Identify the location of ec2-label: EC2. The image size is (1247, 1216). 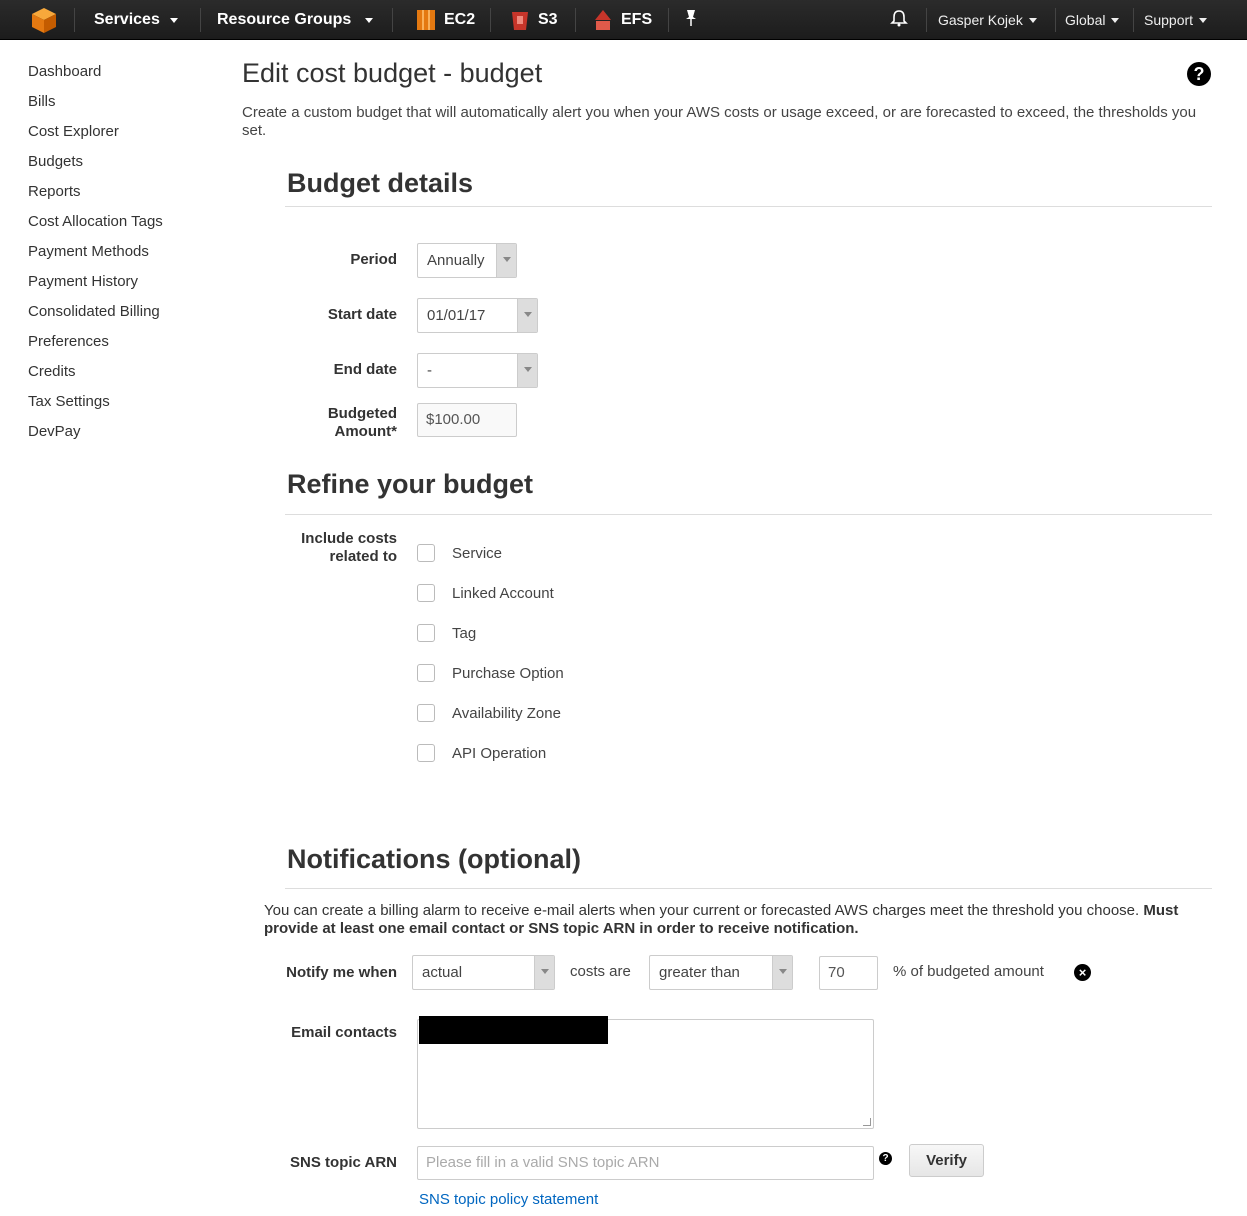
(460, 19).